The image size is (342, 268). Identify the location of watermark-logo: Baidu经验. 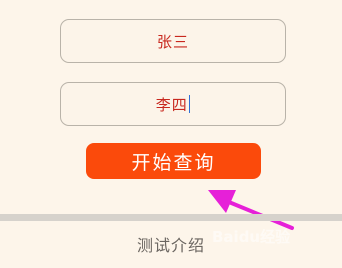
(251, 237).